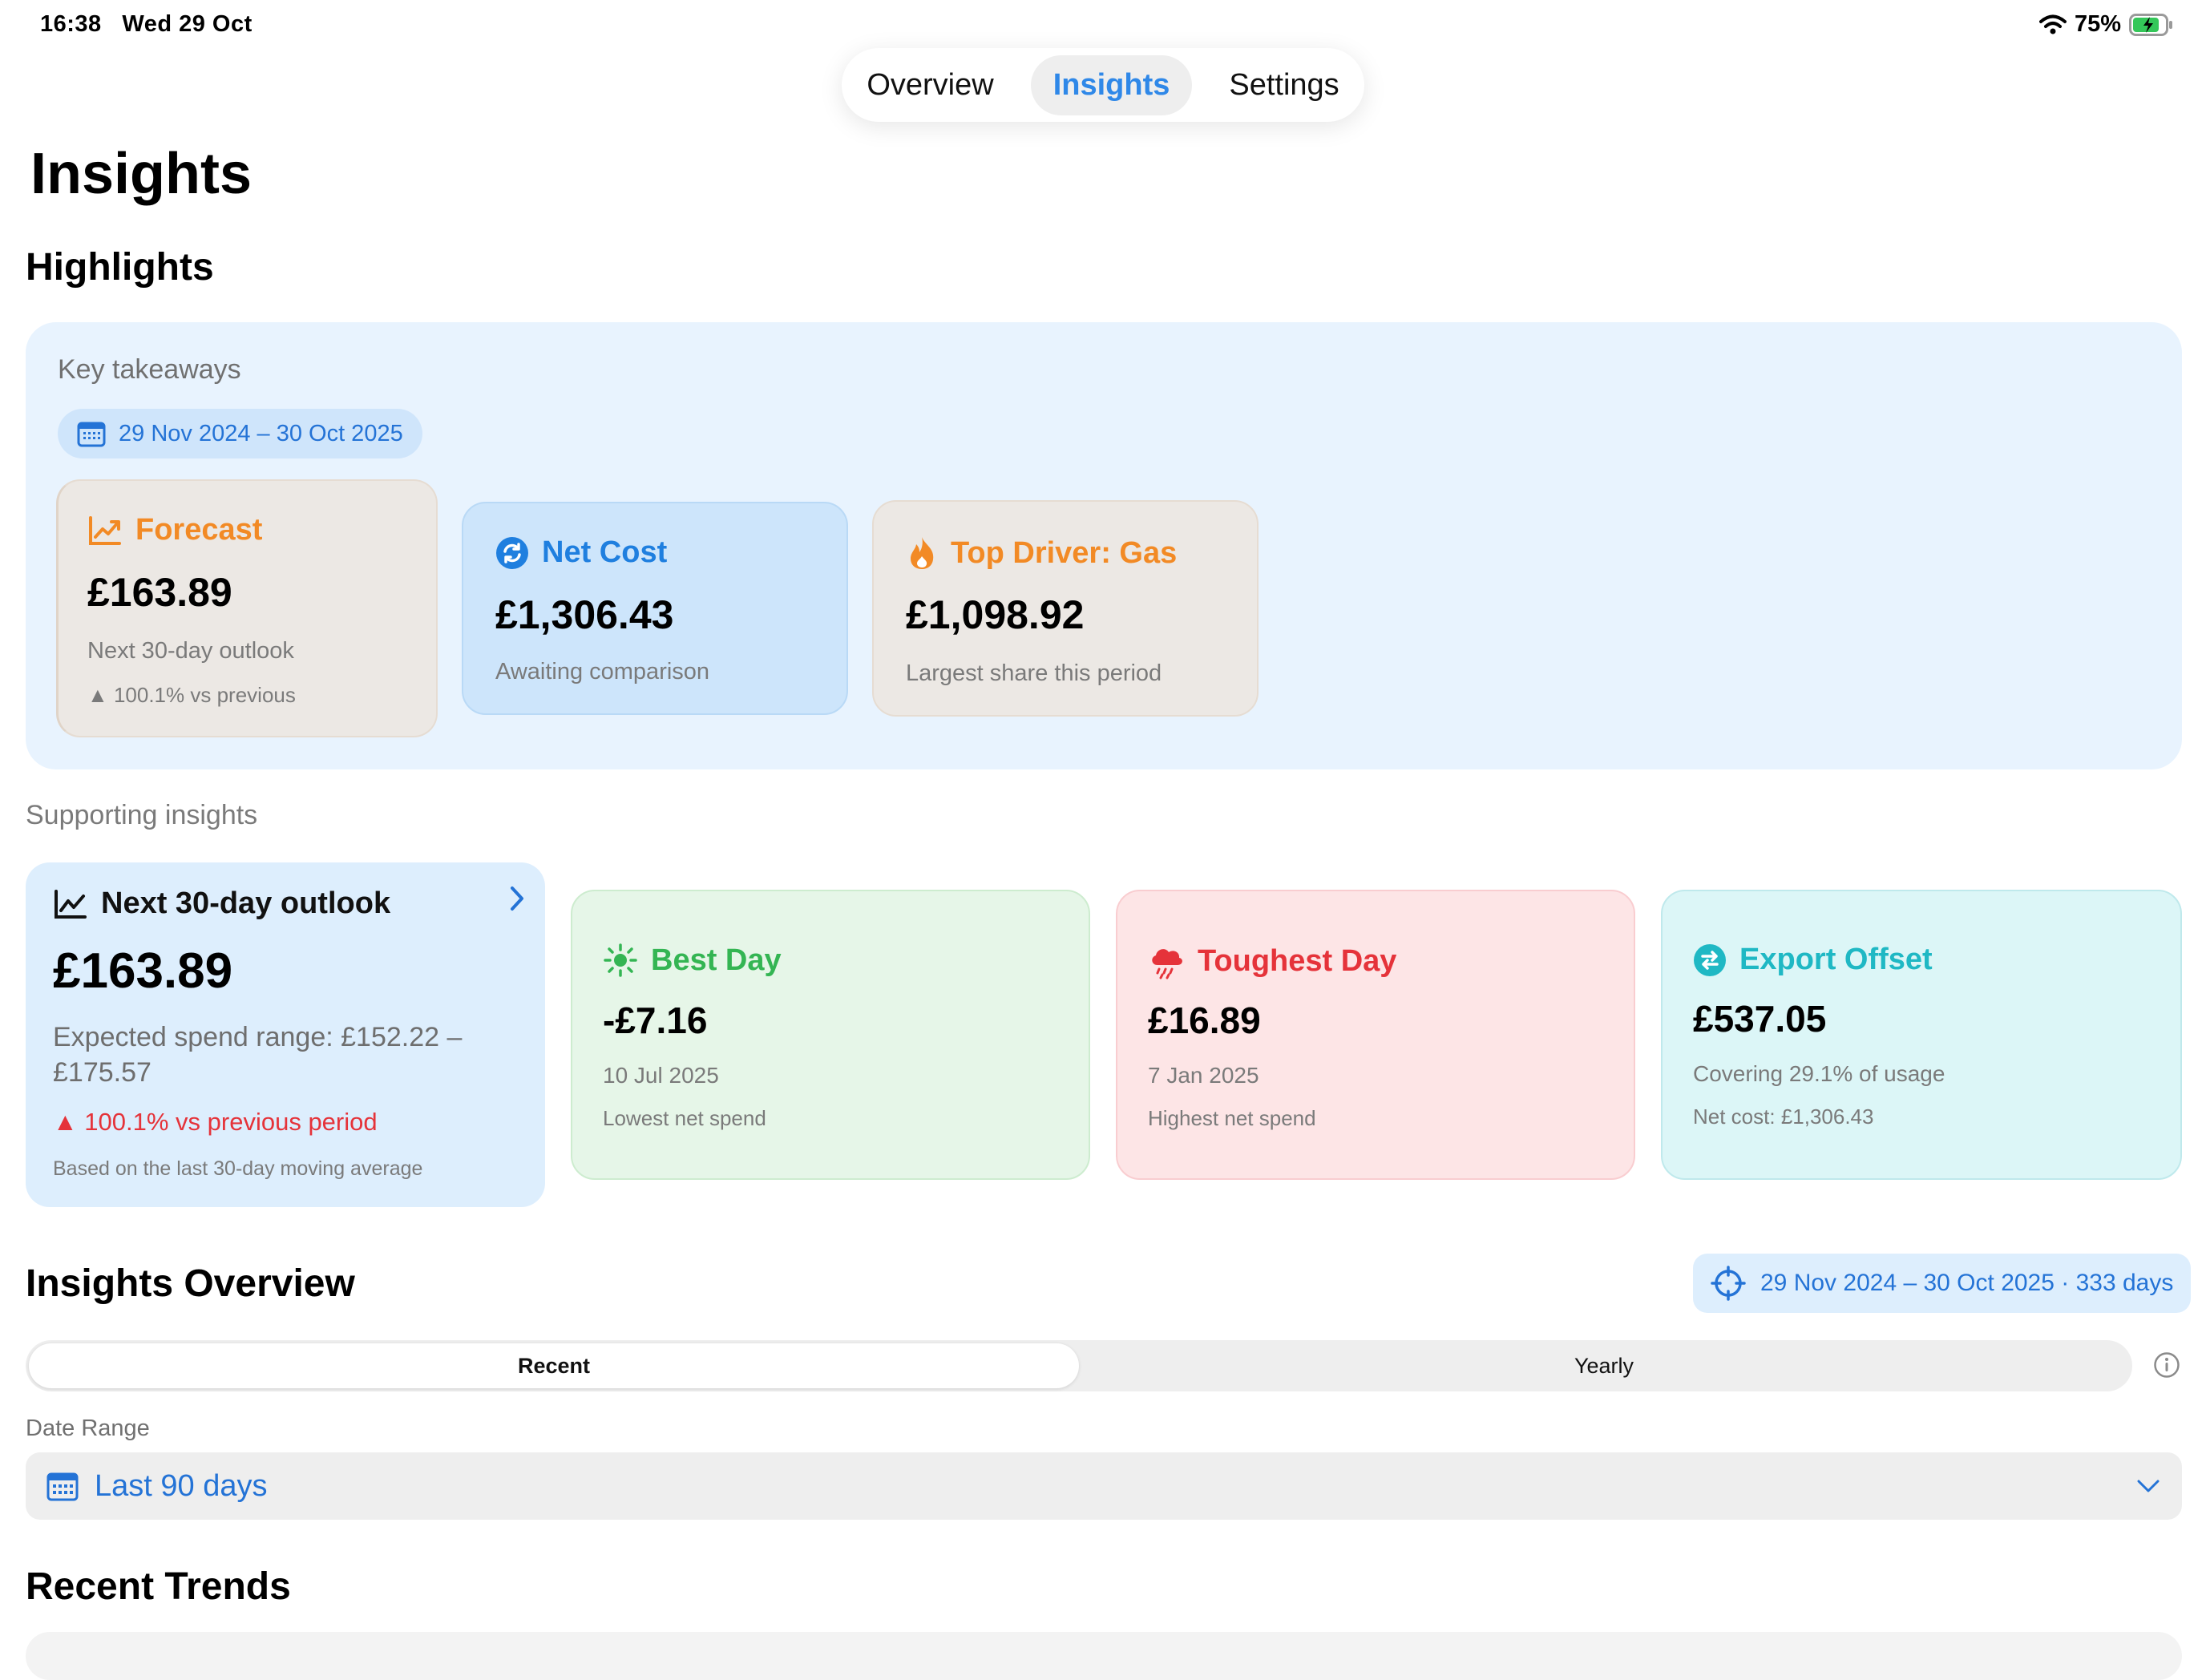 Image resolution: width=2206 pixels, height=1680 pixels. I want to click on forecast-value: £163.89, so click(160, 592).